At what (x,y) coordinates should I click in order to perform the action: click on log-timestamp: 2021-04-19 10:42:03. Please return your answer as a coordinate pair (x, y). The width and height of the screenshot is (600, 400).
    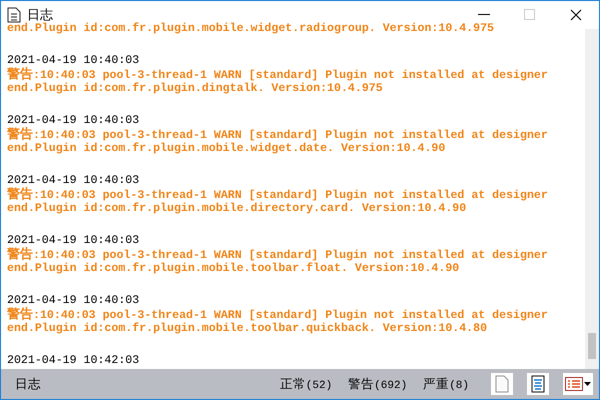
    Looking at the image, I should click on (73, 361).